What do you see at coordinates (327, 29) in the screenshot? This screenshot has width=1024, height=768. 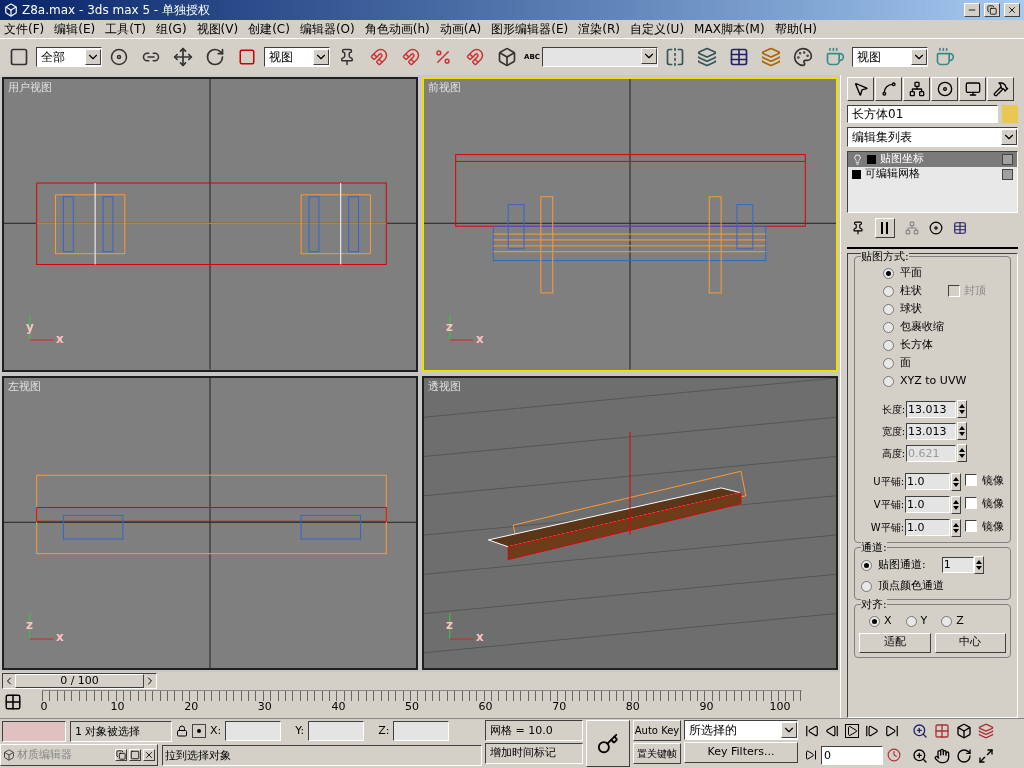 I see `menu-item: 编辑器(O)` at bounding box center [327, 29].